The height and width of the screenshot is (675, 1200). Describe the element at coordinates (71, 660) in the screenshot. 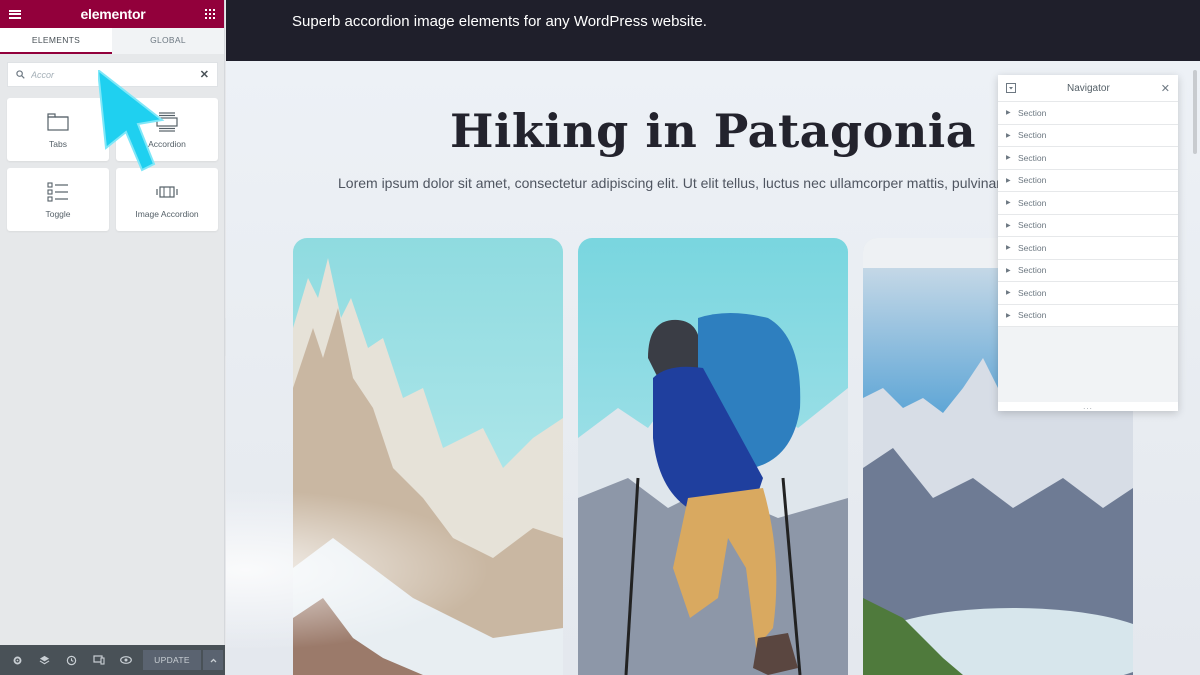

I see `history-icon` at that location.